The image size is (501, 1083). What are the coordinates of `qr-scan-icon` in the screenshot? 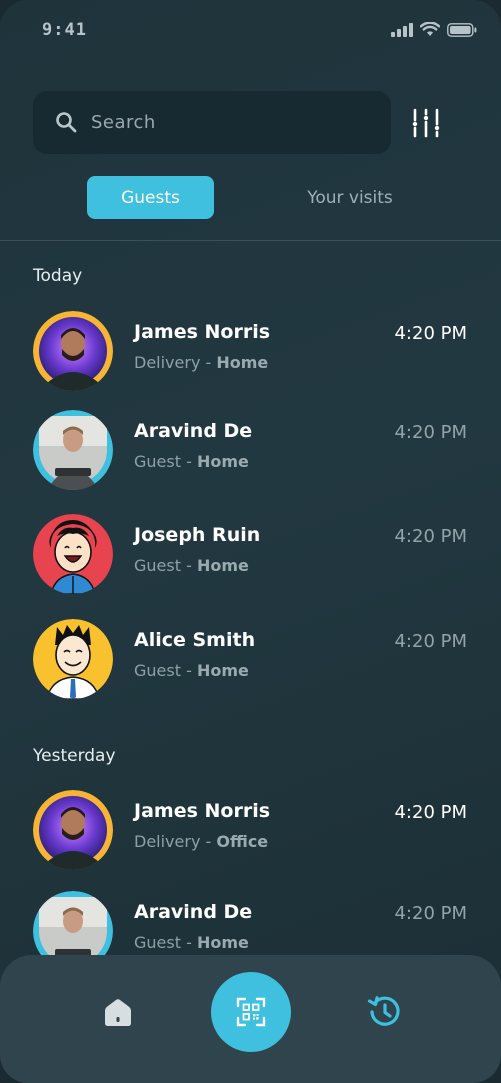 It's located at (251, 1012).